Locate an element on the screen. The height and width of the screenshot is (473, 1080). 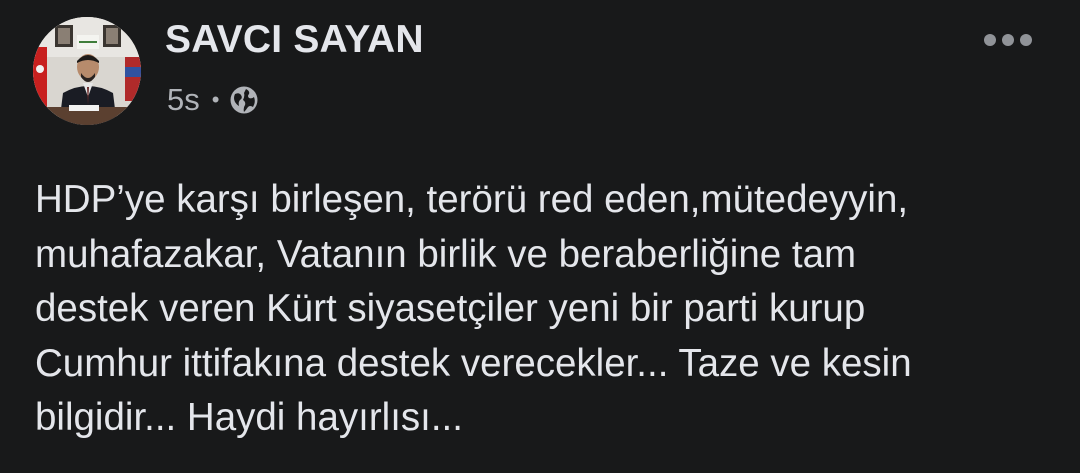
more-options-icon is located at coordinates (1008, 40).